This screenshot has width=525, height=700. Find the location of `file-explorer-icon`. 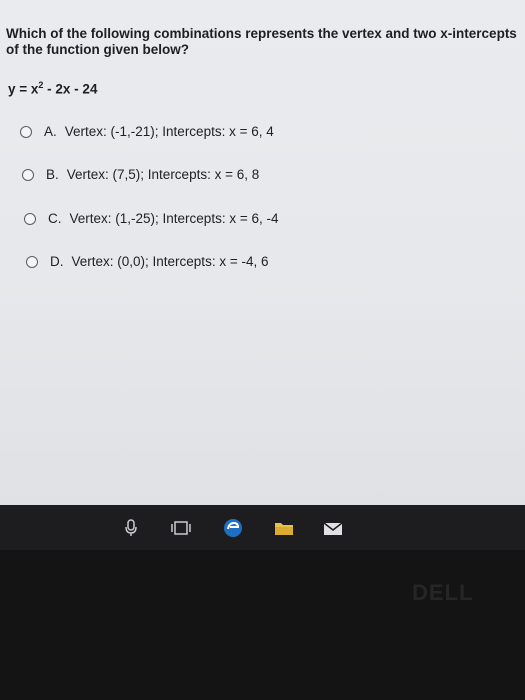

file-explorer-icon is located at coordinates (284, 528).